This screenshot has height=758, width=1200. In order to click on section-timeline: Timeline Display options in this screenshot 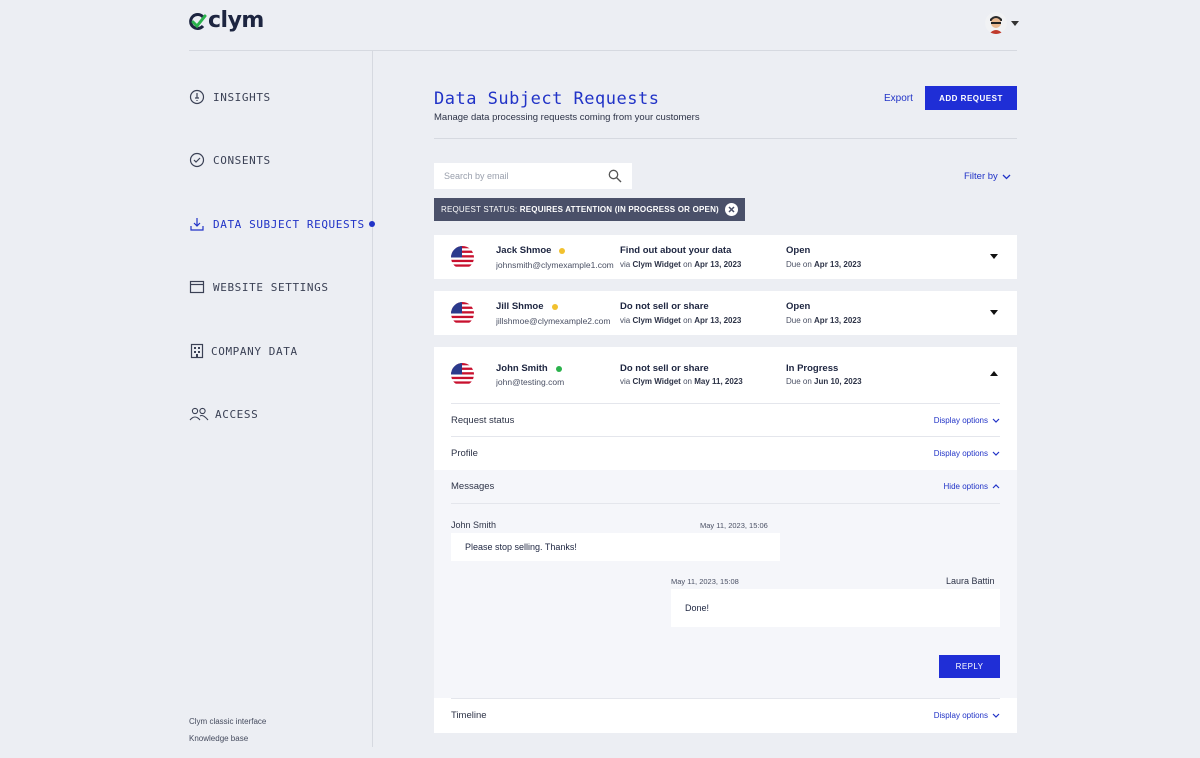, I will do `click(725, 715)`.